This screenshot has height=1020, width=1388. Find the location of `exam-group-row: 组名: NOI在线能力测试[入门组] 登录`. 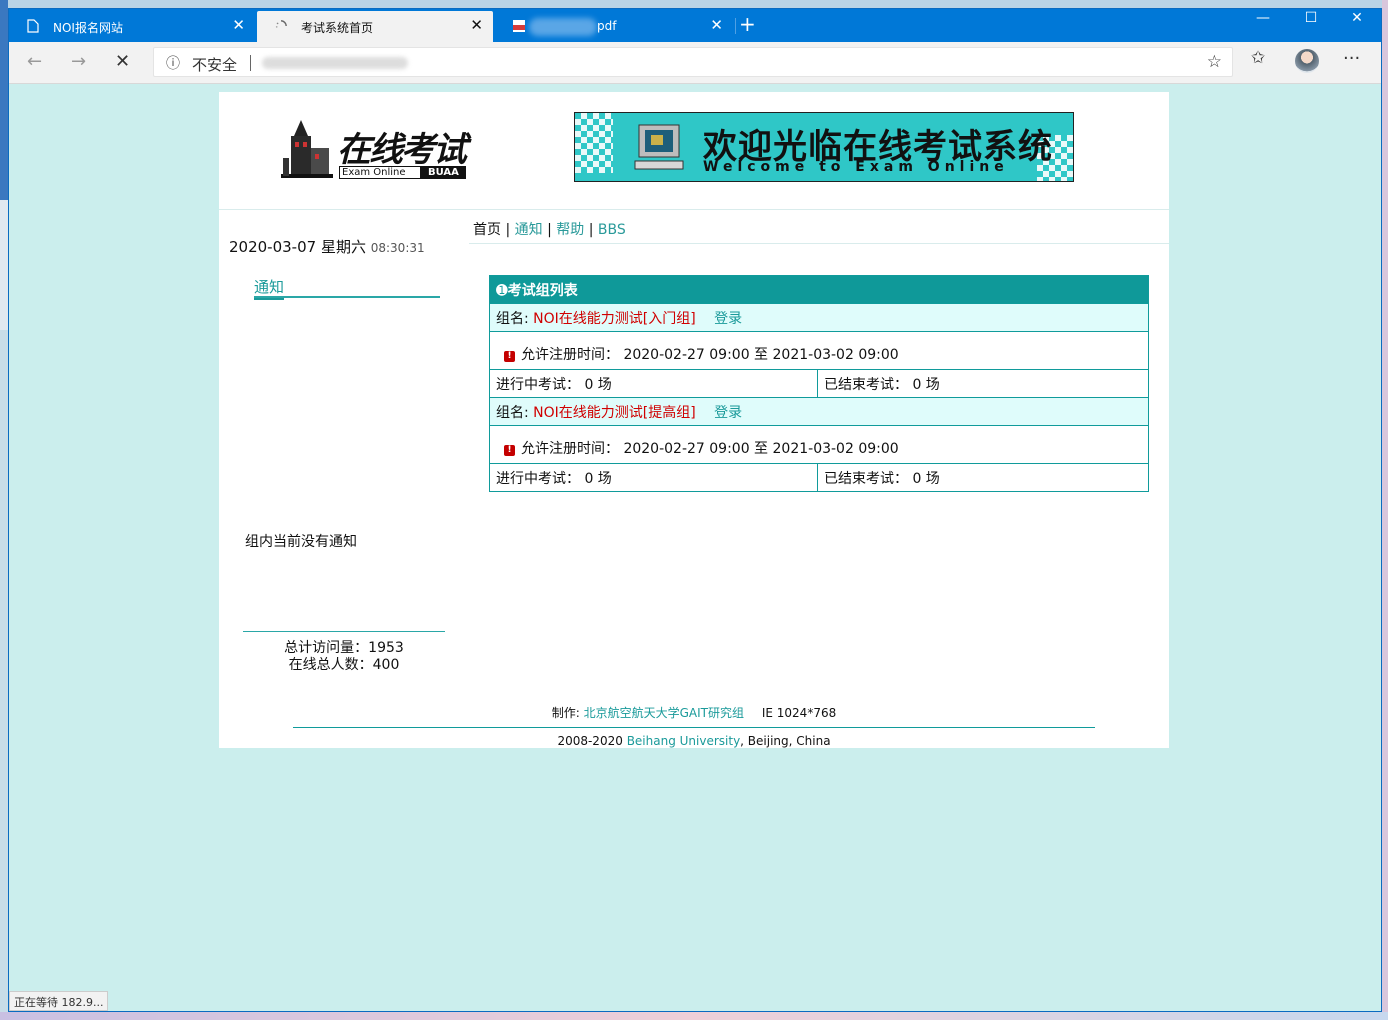

exam-group-row: 组名: NOI在线能力测试[入门组] 登录 is located at coordinates (819, 317).